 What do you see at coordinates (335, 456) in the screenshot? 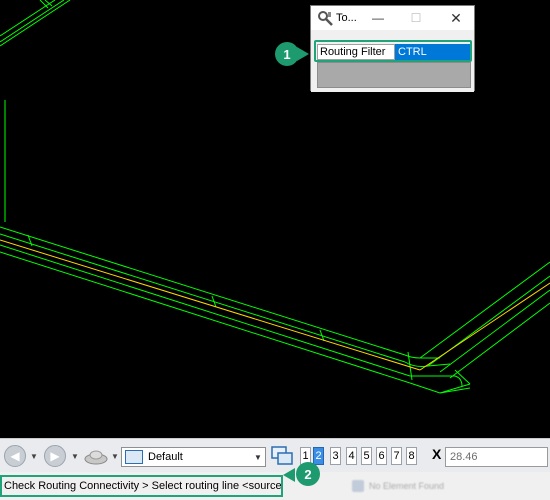
I see `view-button-3: 3` at bounding box center [335, 456].